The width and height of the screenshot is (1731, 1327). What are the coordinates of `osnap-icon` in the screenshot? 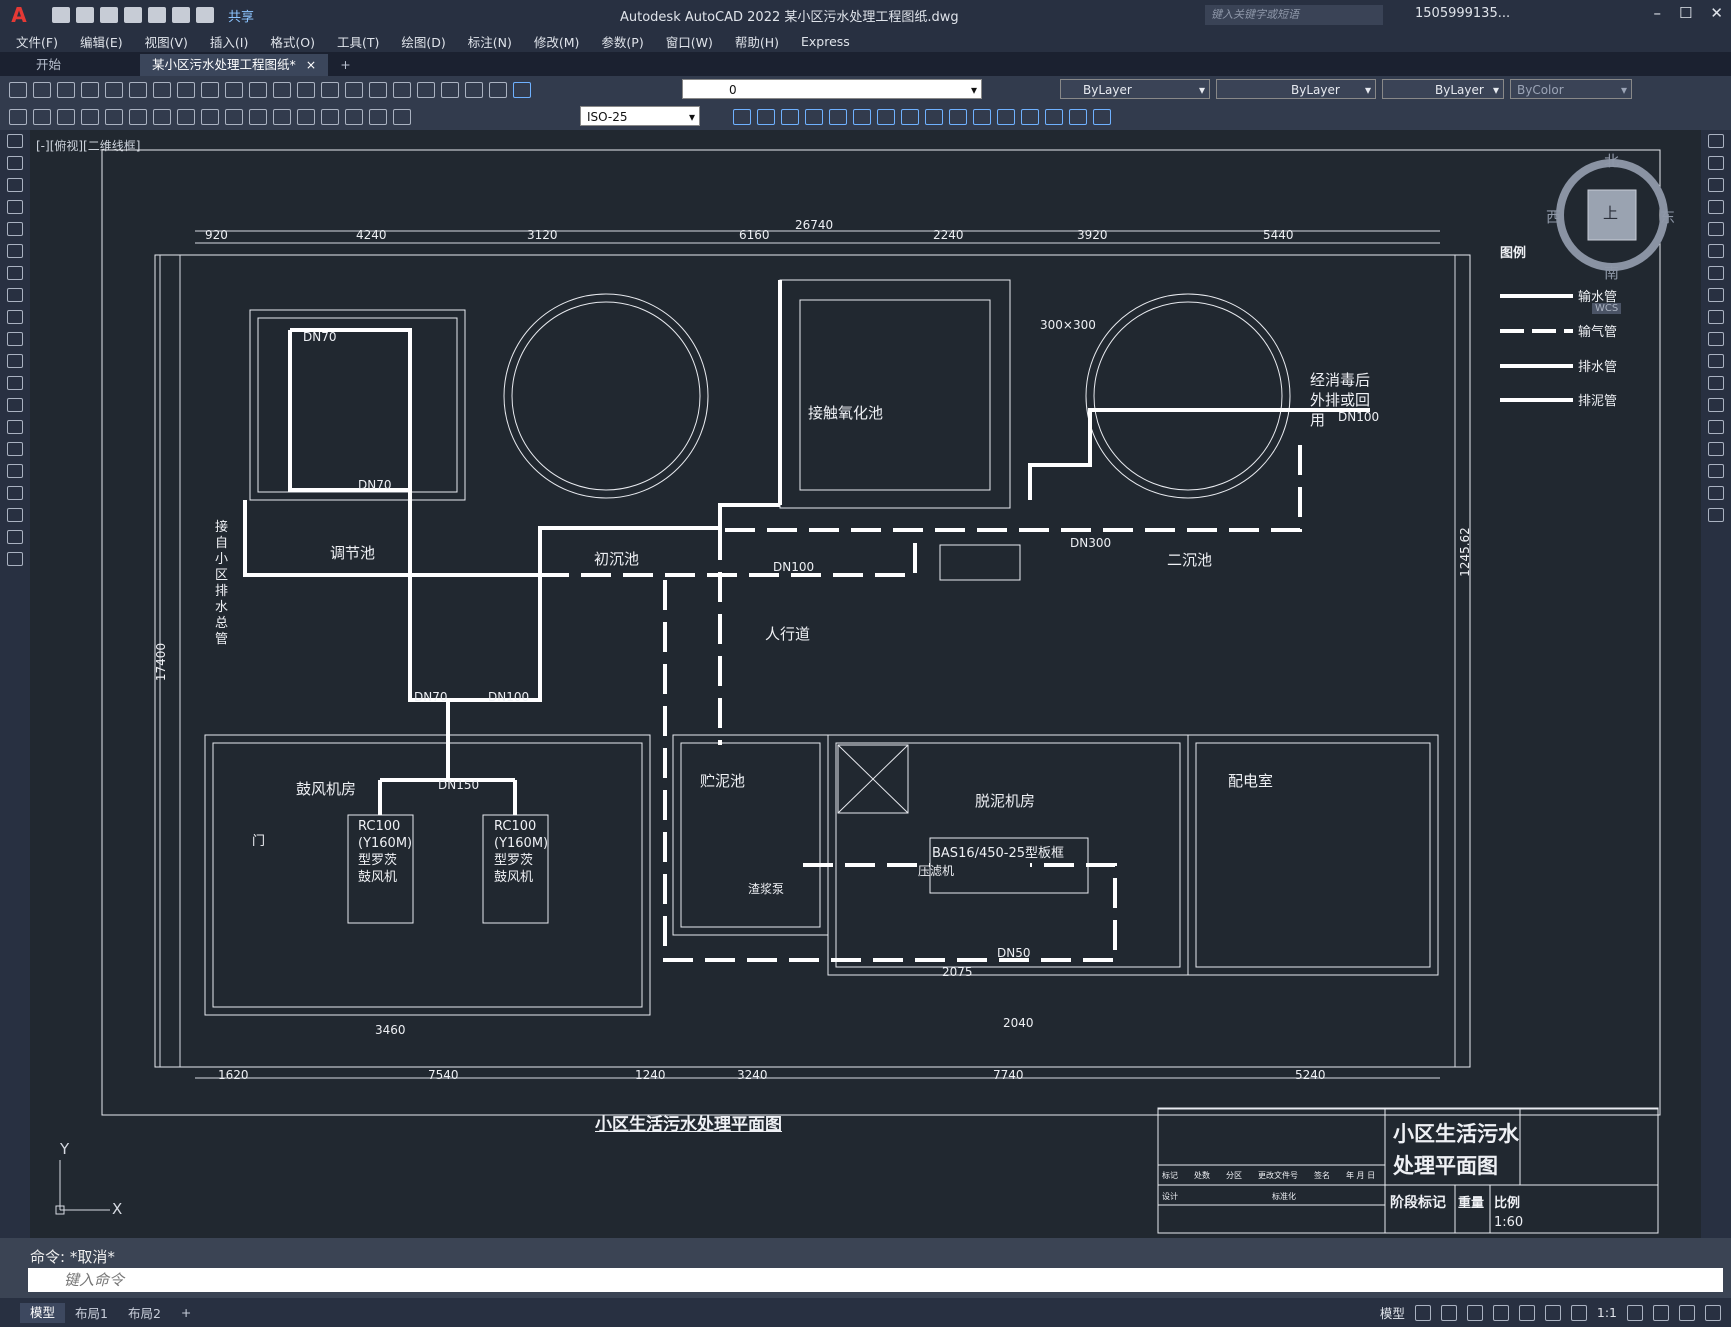 It's located at (1526, 1312).